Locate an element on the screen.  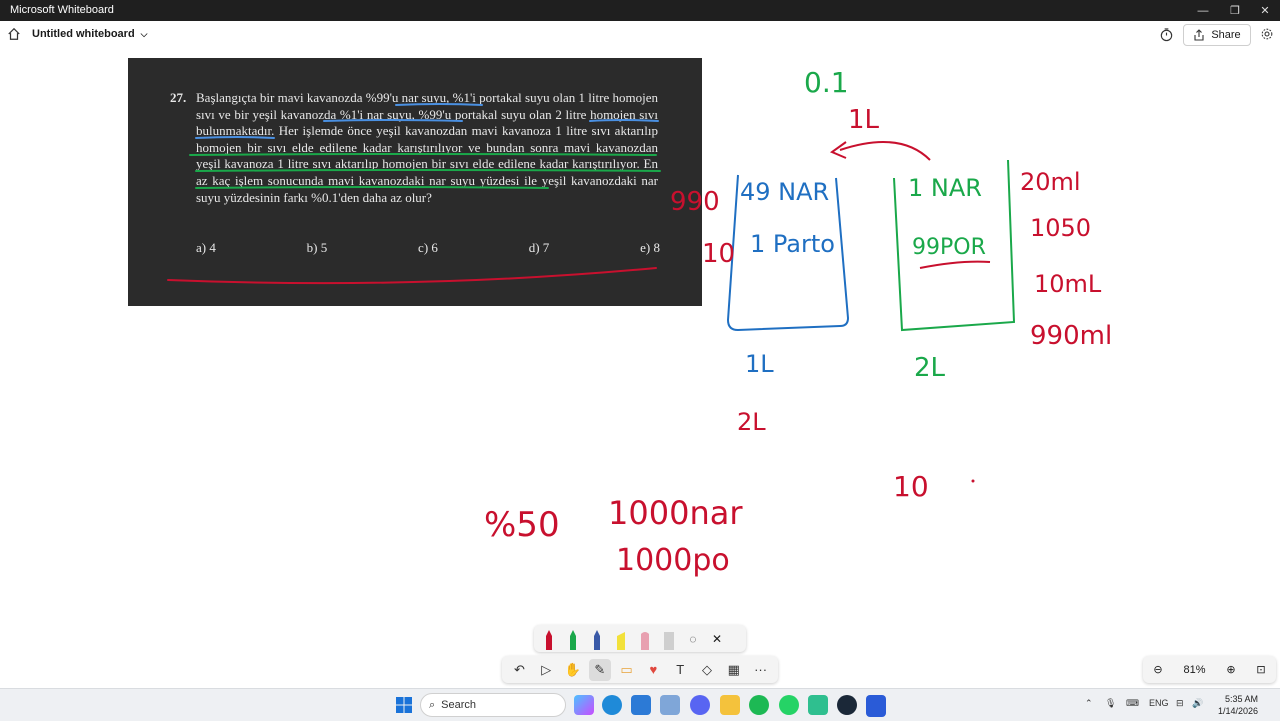
microphone-icon: 🎙 is located at coordinates (1110, 703).